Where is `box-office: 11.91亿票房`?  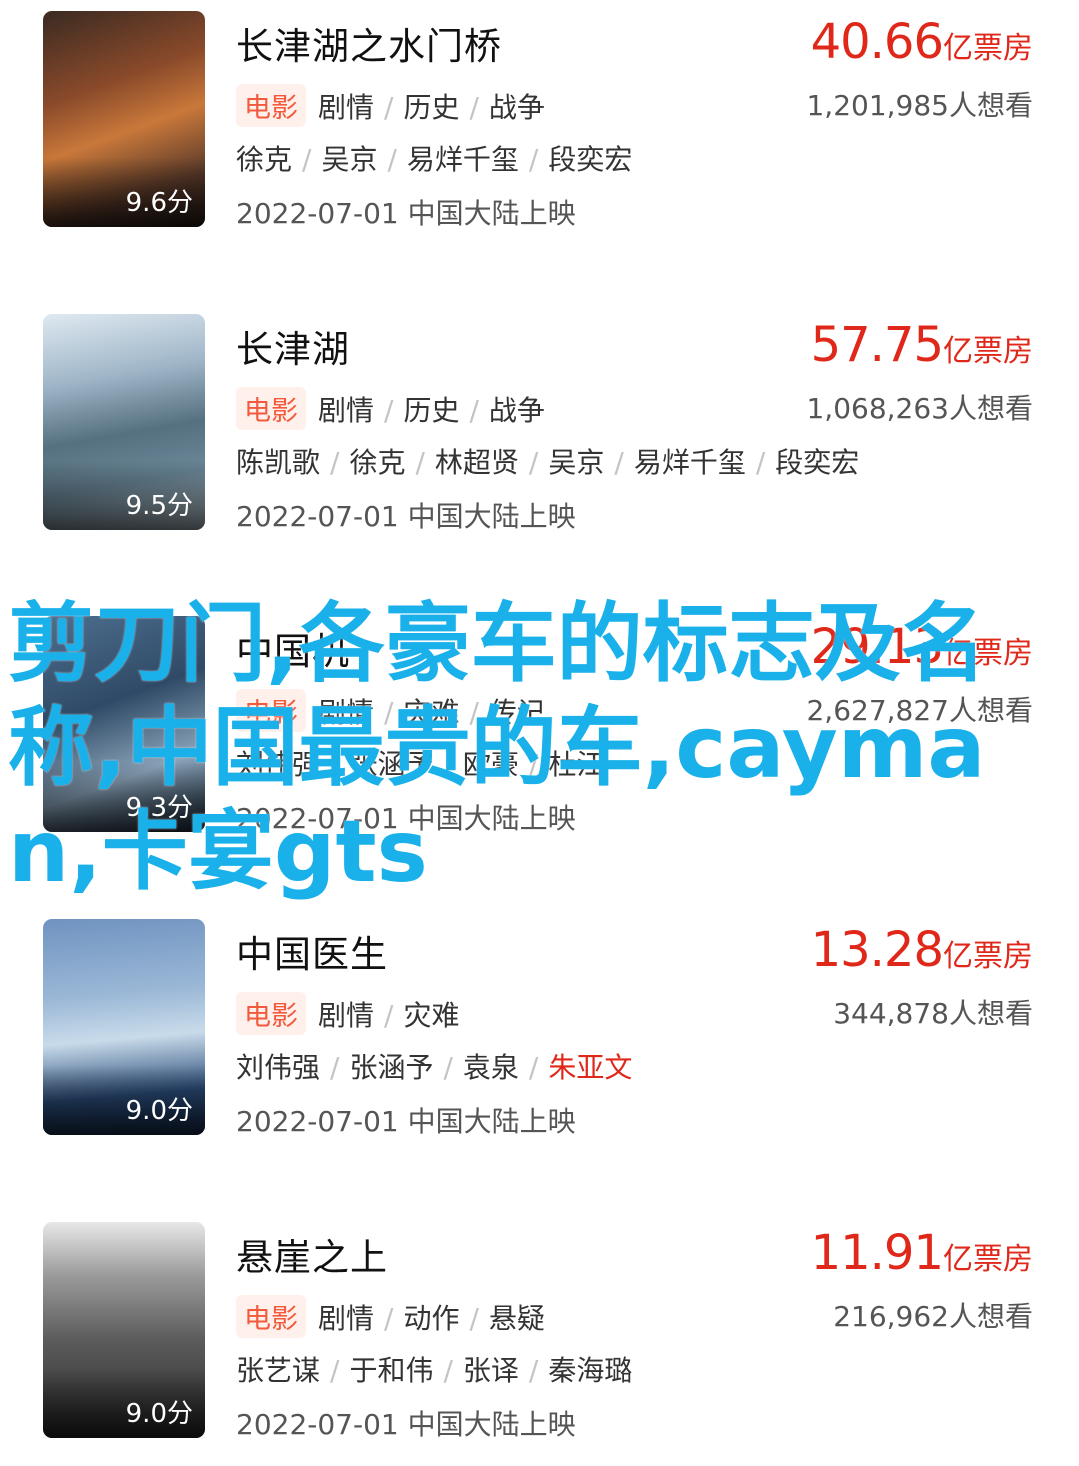 box-office: 11.91亿票房 is located at coordinates (922, 1253).